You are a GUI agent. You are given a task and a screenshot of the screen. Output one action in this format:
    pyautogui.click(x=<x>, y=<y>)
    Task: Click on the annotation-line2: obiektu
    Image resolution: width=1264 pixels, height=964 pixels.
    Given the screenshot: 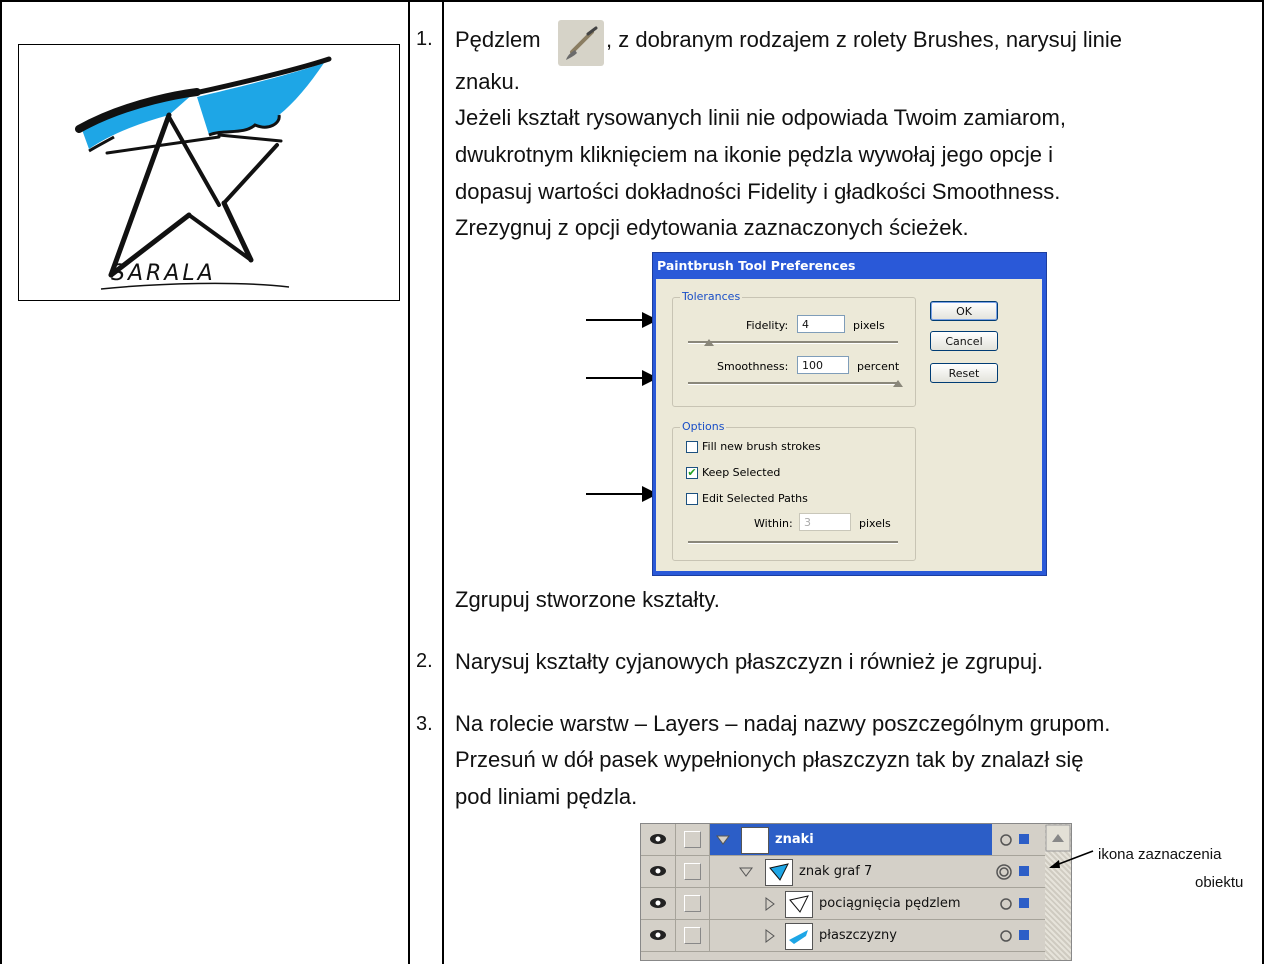 What is the action you would take?
    pyautogui.click(x=1219, y=882)
    